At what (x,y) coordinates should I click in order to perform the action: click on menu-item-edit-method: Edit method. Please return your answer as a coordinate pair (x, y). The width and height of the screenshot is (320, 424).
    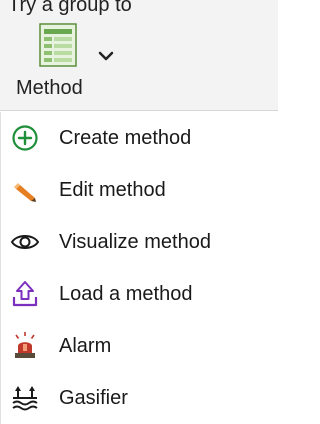
    Looking at the image, I should click on (140, 190).